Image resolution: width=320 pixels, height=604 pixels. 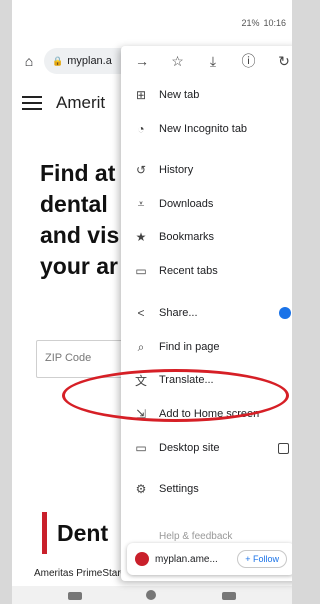 I want to click on share-icon: <, so click(x=141, y=313).